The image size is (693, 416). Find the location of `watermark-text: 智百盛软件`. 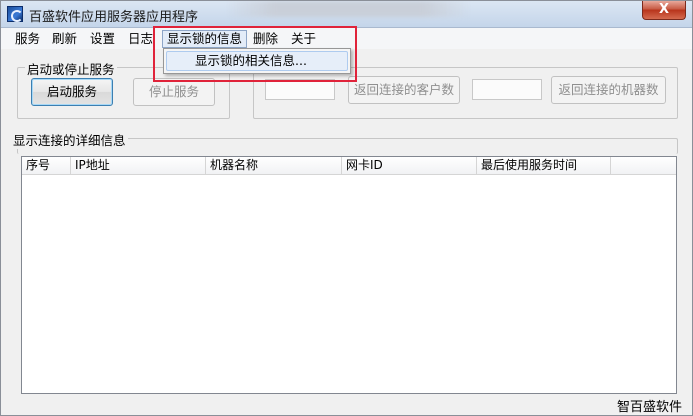

watermark-text: 智百盛软件 is located at coordinates (649, 407).